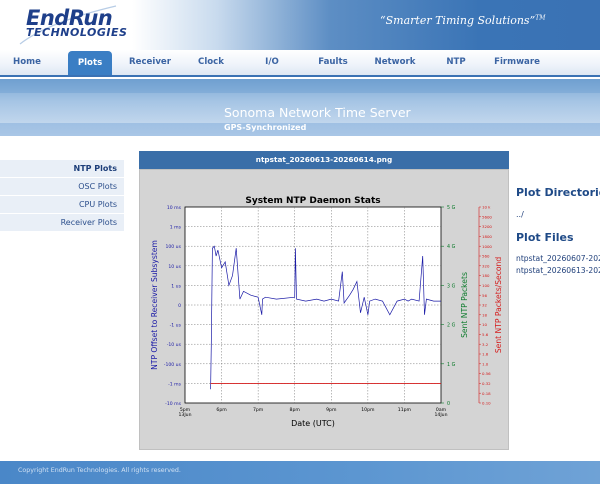  I want to click on left-tick-label: 10 ms, so click(174, 208).